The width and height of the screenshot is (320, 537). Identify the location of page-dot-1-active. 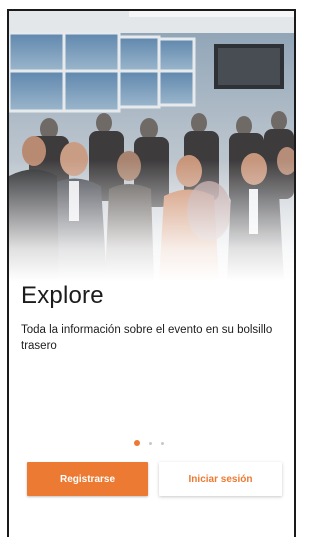
(137, 443).